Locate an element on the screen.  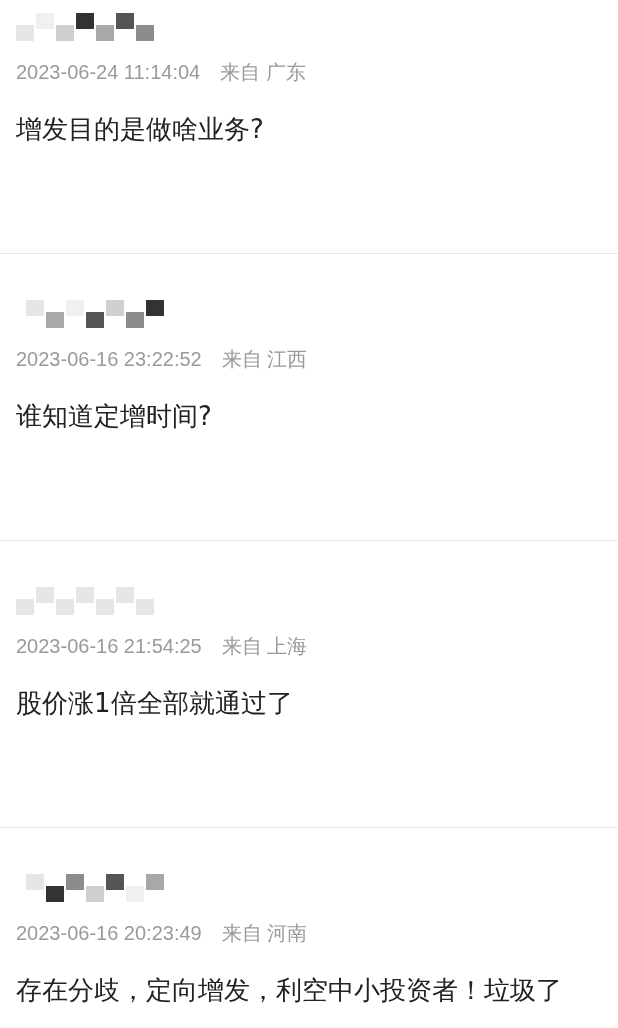
comment-time: 2023-06-16 21:54:25 is located at coordinates (109, 646).